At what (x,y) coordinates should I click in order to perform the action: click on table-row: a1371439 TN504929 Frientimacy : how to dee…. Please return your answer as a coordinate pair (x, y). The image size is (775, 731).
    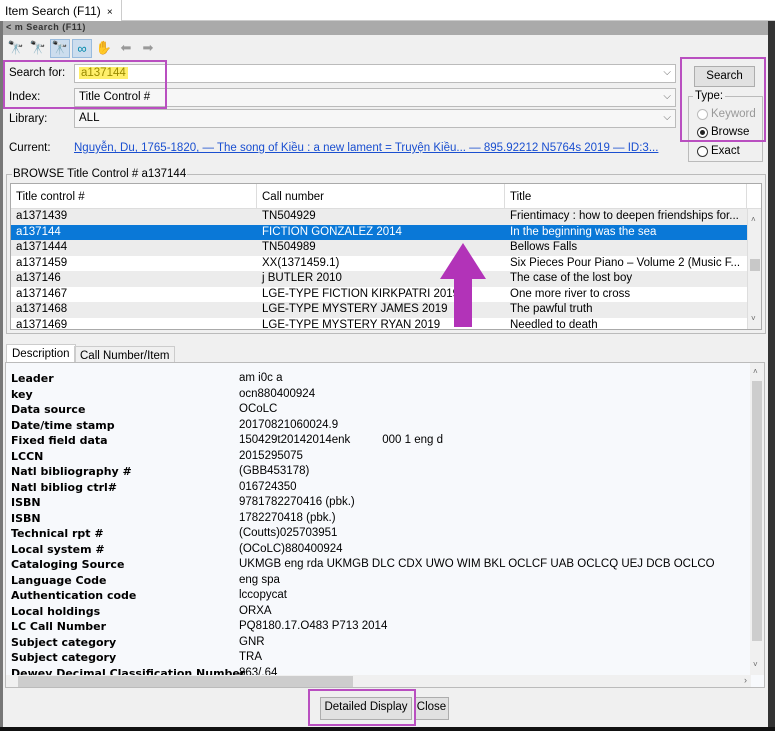
    Looking at the image, I should click on (386, 217).